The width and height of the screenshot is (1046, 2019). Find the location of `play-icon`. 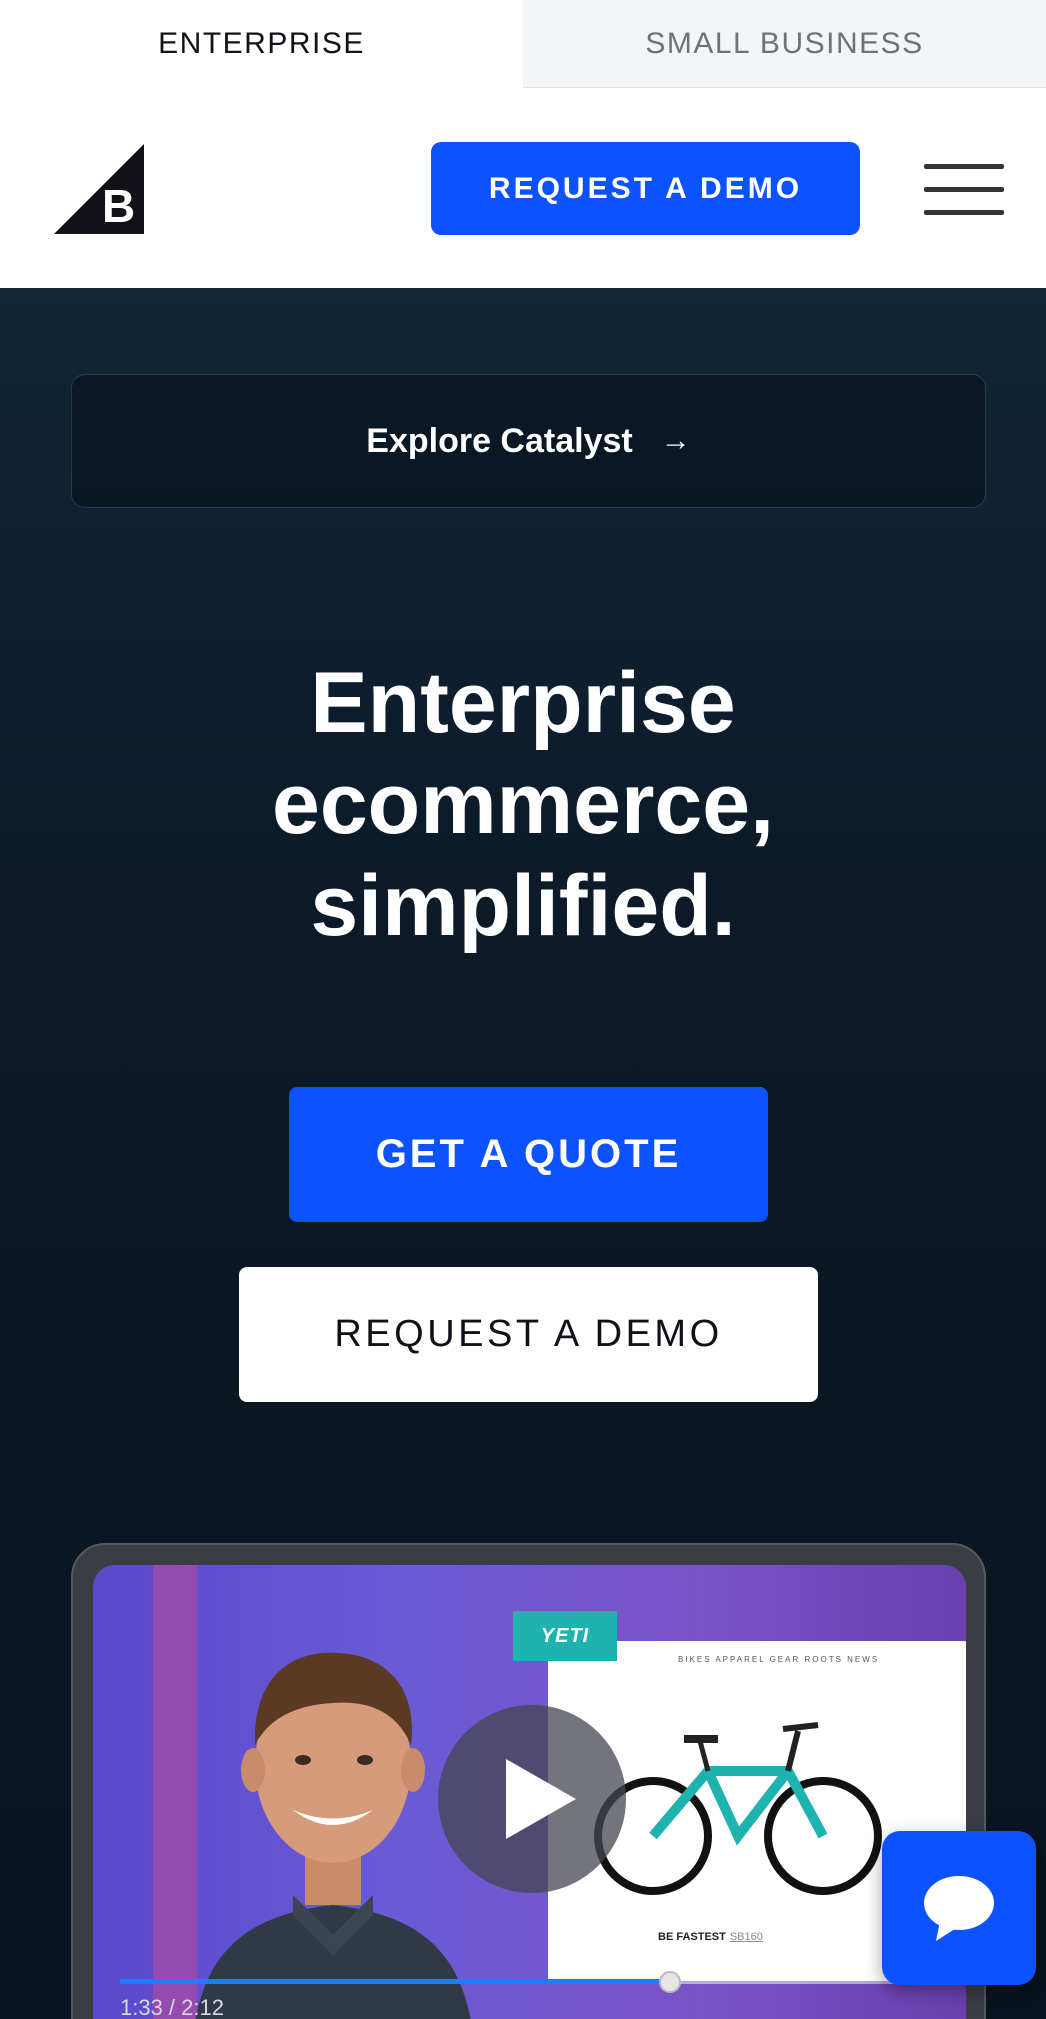

play-icon is located at coordinates (541, 1799).